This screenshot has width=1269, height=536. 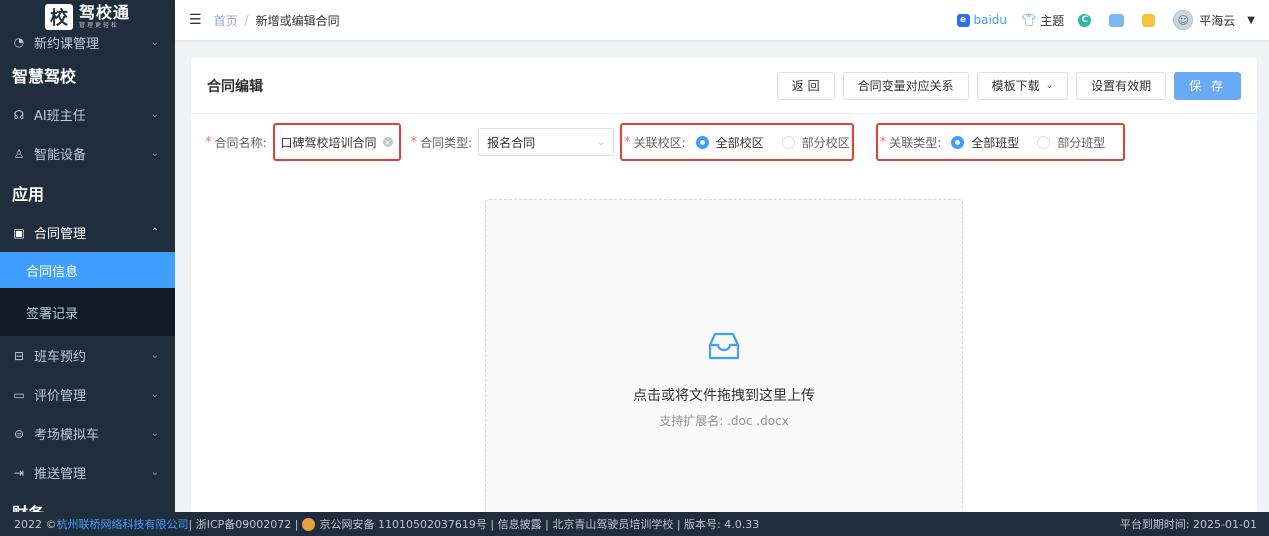 What do you see at coordinates (235, 86) in the screenshot?
I see `card-title: 合同编辑` at bounding box center [235, 86].